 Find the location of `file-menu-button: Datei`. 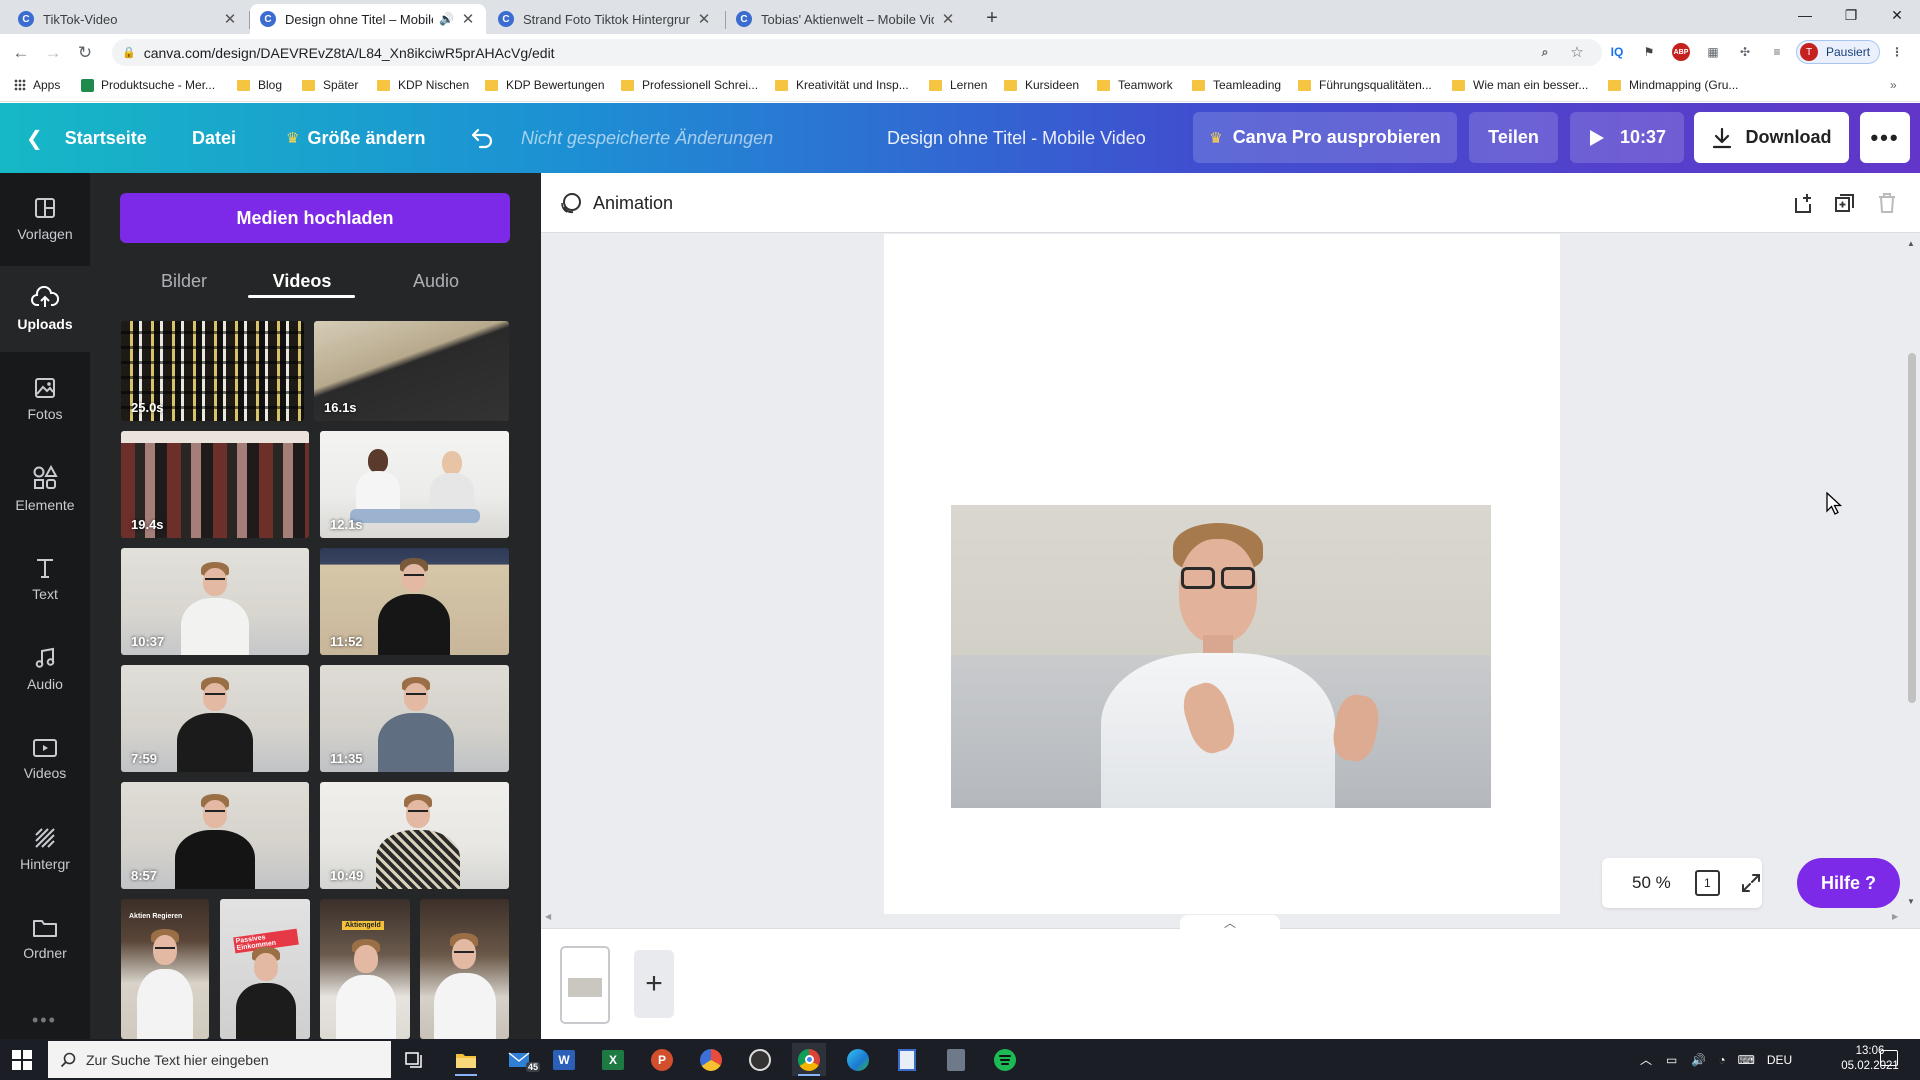

file-menu-button: Datei is located at coordinates (214, 138).